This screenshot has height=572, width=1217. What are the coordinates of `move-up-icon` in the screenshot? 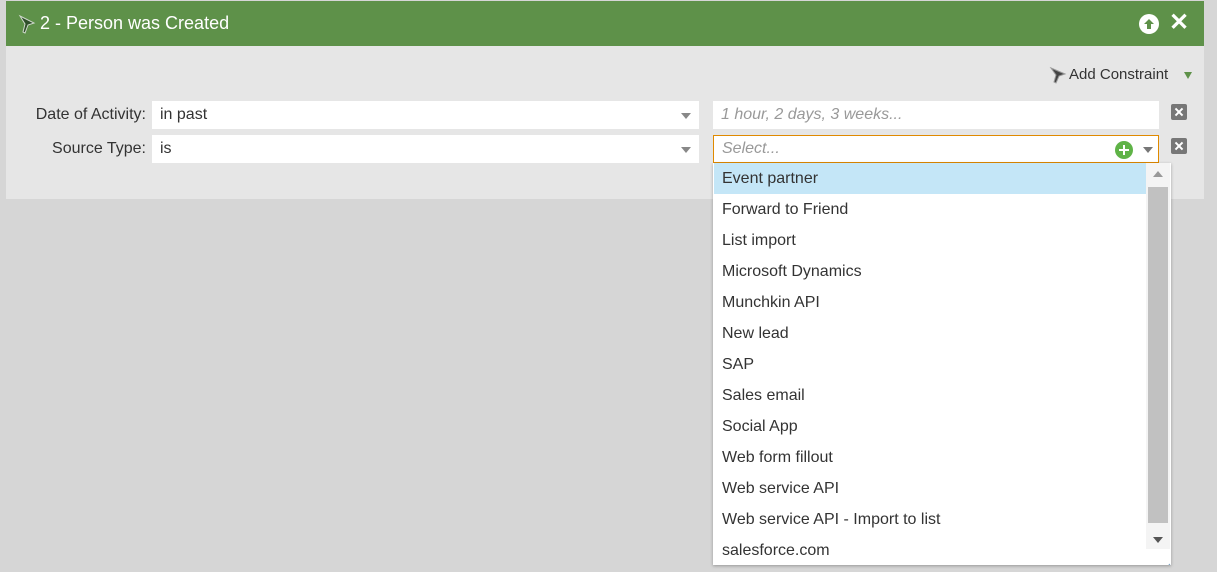 It's located at (1149, 24).